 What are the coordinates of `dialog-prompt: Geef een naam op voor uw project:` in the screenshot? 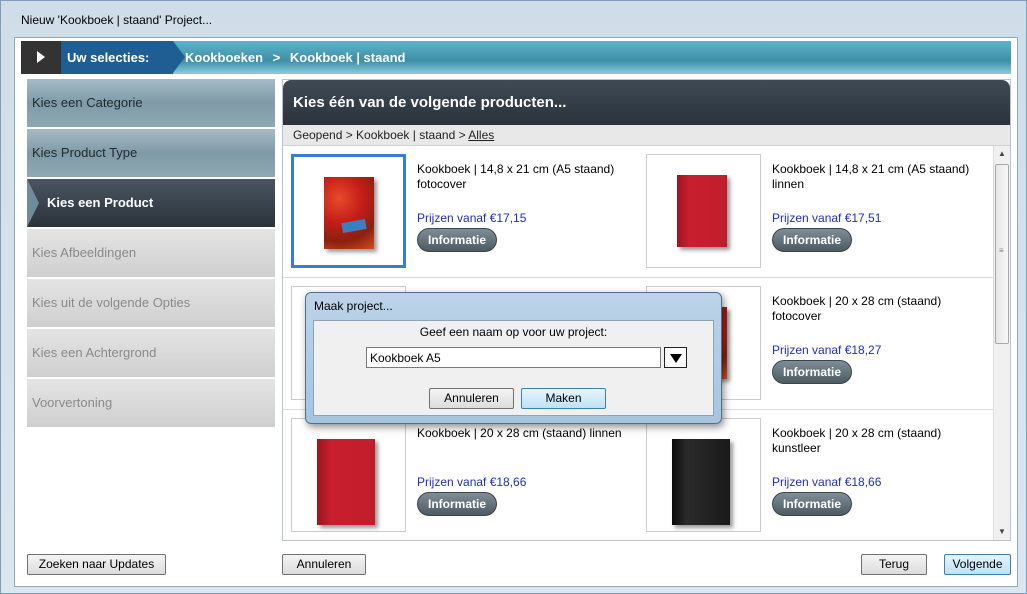 It's located at (513, 332).